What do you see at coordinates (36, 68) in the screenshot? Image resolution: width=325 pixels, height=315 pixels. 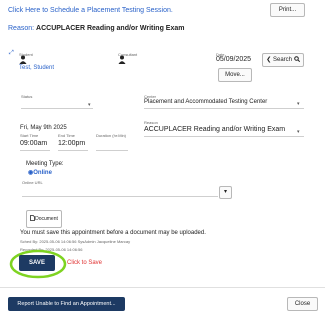 I see `student-name-link: Test, Student` at bounding box center [36, 68].